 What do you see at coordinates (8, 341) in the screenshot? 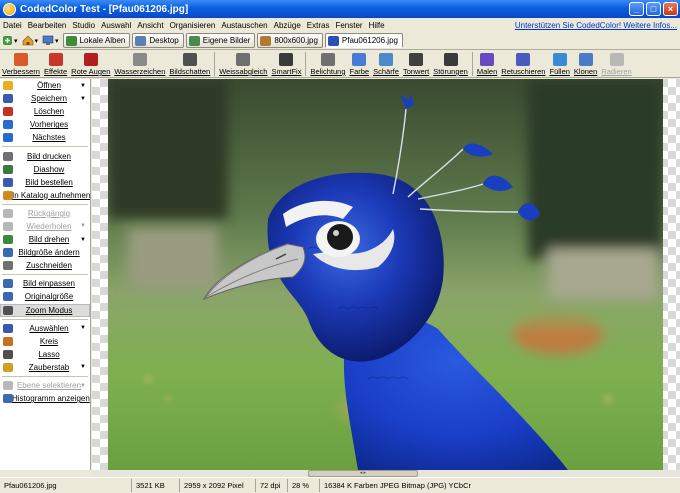
I see `kreis-icon` at bounding box center [8, 341].